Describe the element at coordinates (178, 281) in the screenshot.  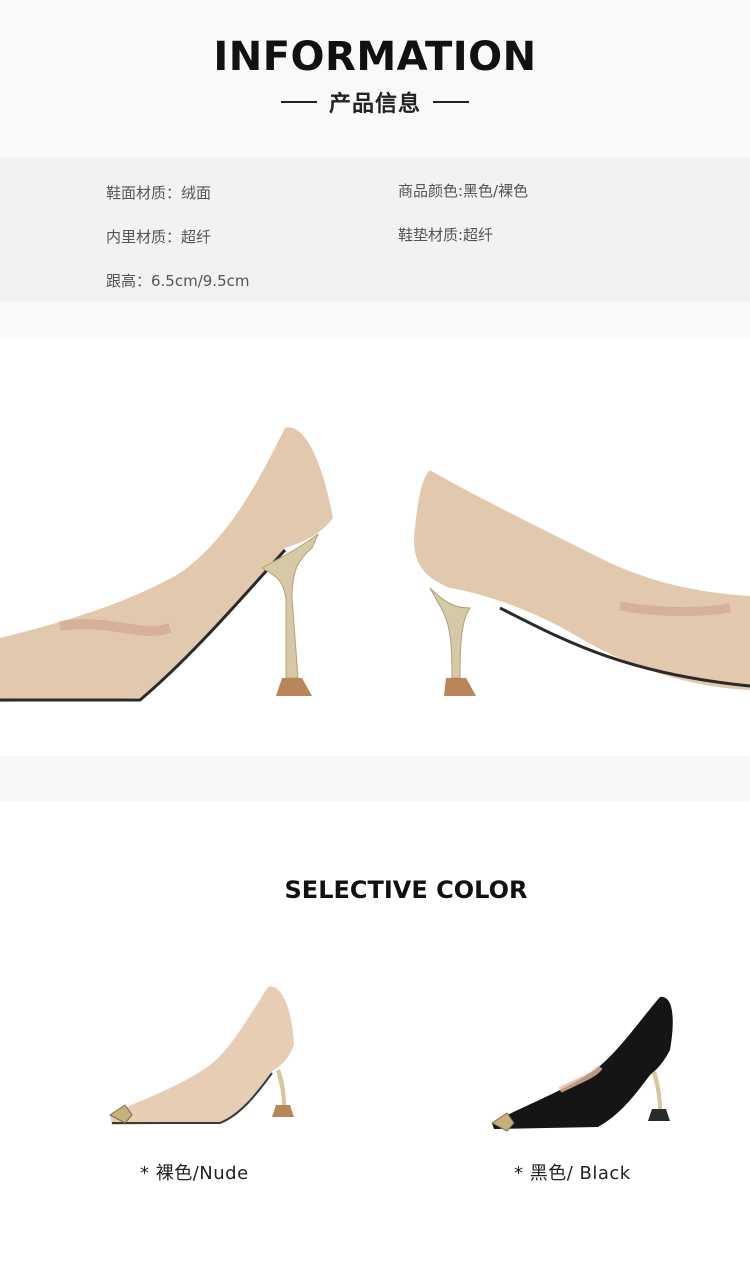
I see `info-heel-height: 跟高：6.5cm/9.5cm` at that location.